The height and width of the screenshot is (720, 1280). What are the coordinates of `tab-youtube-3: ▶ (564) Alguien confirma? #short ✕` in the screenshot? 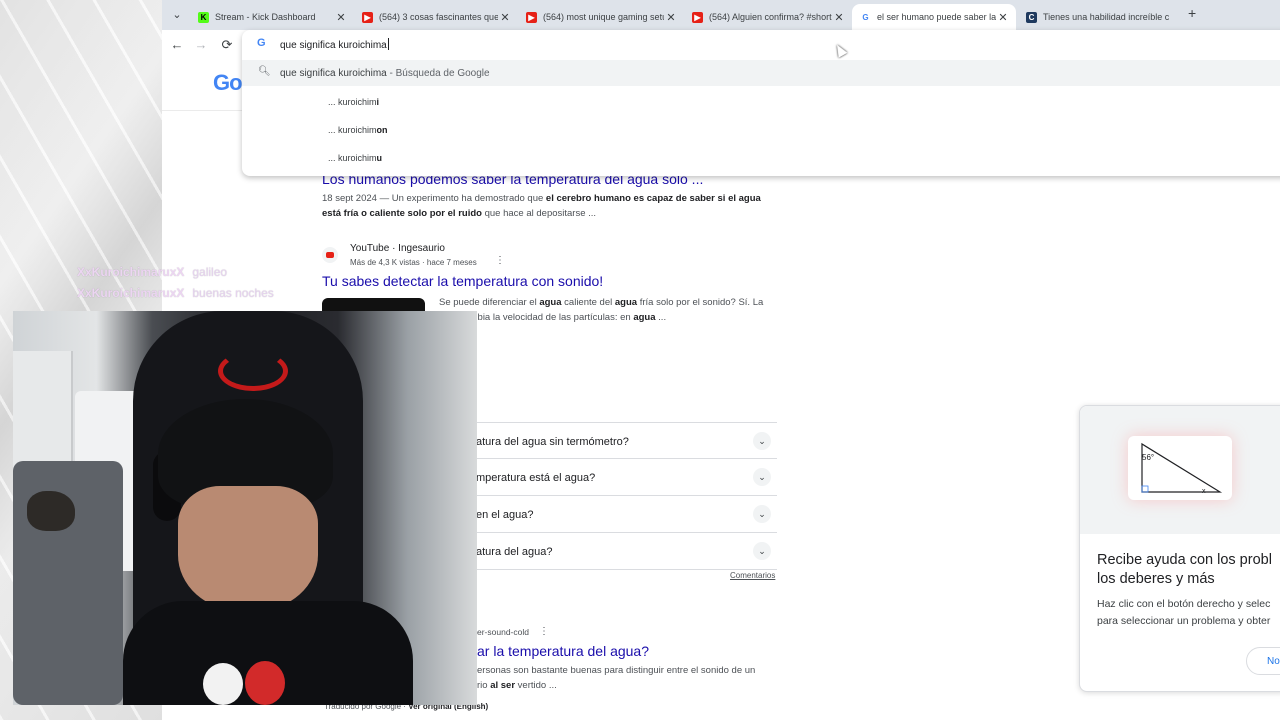 It's located at (768, 17).